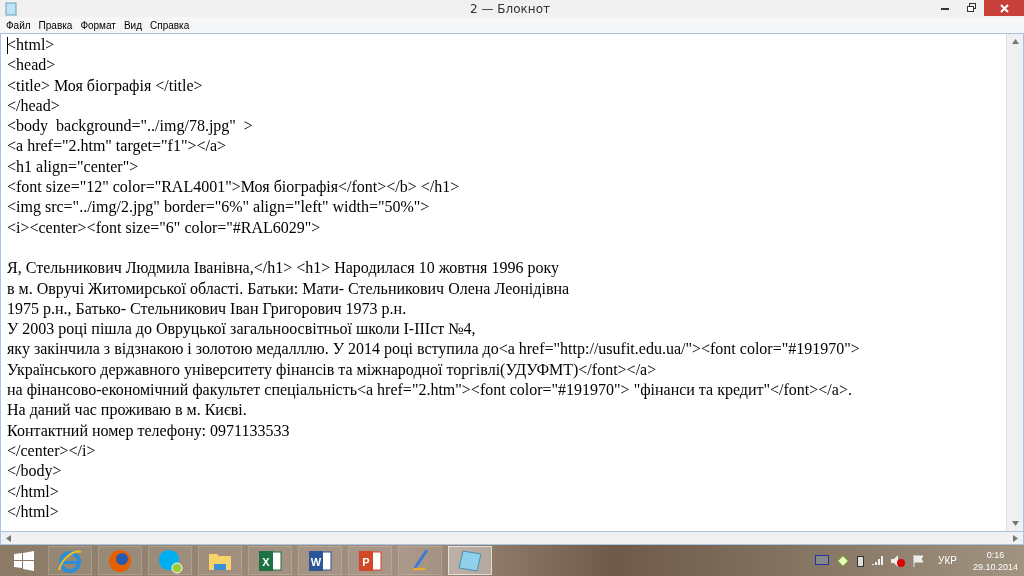 This screenshot has height=576, width=1024. Describe the element at coordinates (233, 187) in the screenshot. I see `code-line: <font size="12" color="RAL4001">Моя біографія</font></b> </h1>` at that location.